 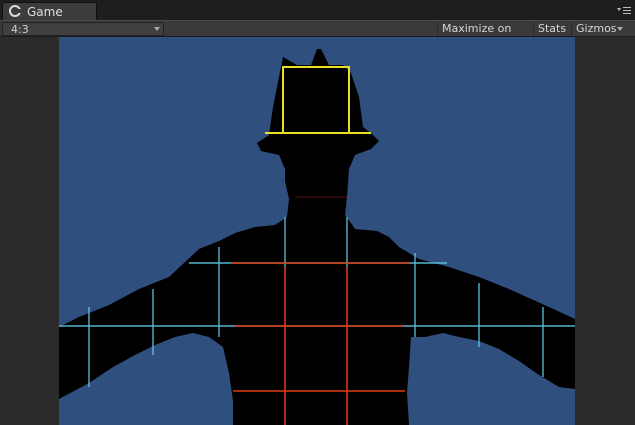 I want to click on aspect-ratio-dropdown: 4:3, so click(x=83, y=29).